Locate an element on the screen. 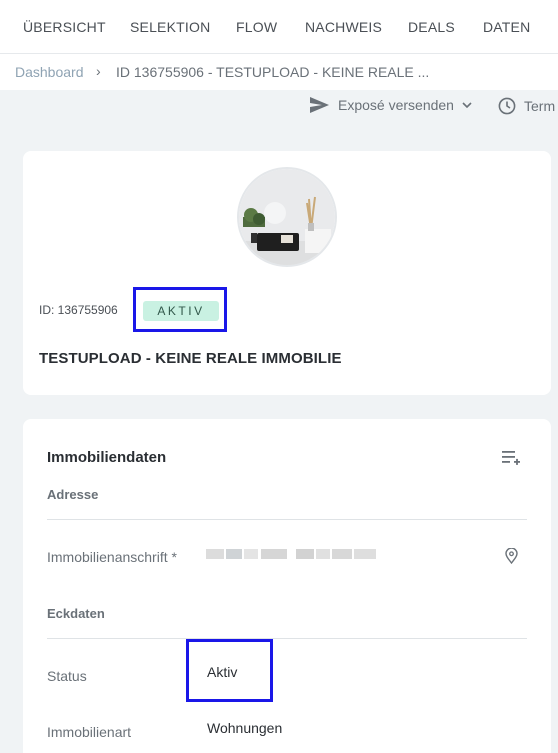 The height and width of the screenshot is (753, 558). property-title: TESTUPLOAD - KEINE REALE IMMOBILIE is located at coordinates (190, 358).